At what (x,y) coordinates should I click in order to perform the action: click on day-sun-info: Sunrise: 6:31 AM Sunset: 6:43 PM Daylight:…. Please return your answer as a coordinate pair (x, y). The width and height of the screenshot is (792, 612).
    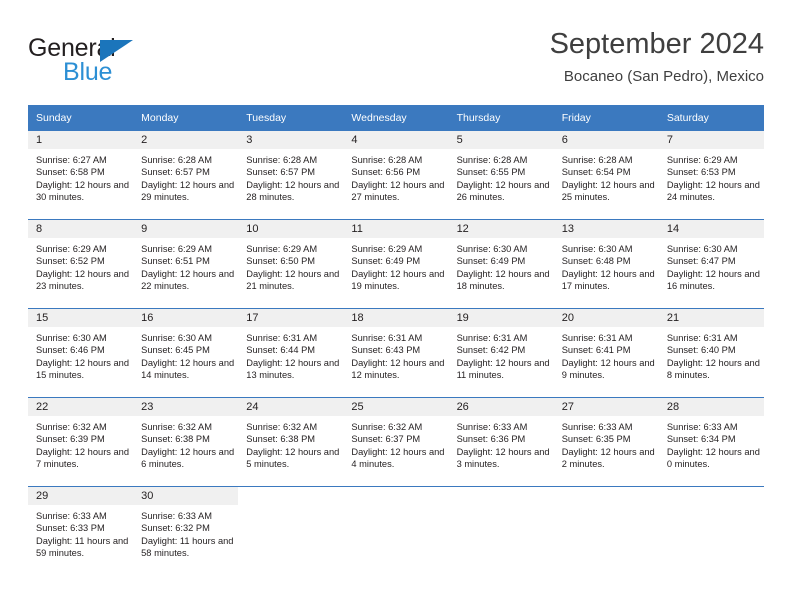
    Looking at the image, I should click on (395, 354).